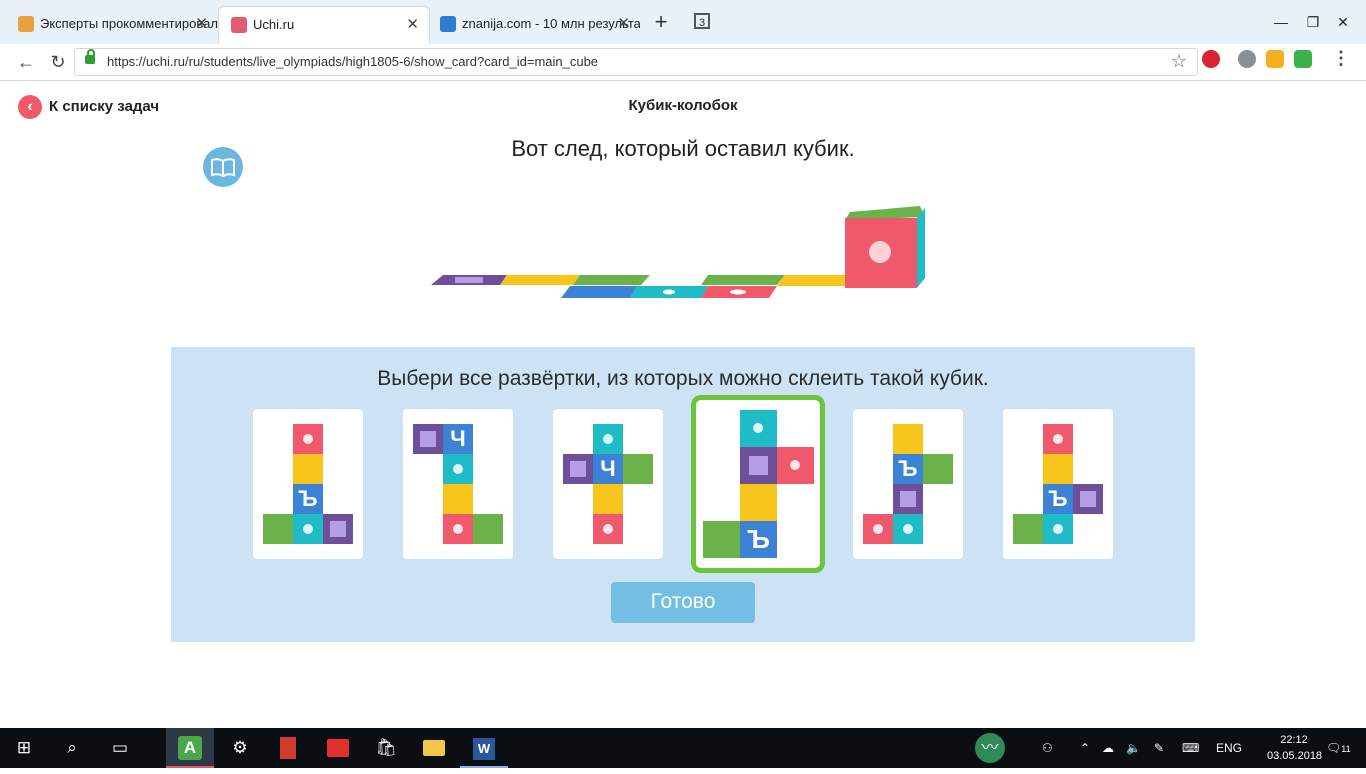  What do you see at coordinates (540, 280) in the screenshot?
I see `trail-face-yellow` at bounding box center [540, 280].